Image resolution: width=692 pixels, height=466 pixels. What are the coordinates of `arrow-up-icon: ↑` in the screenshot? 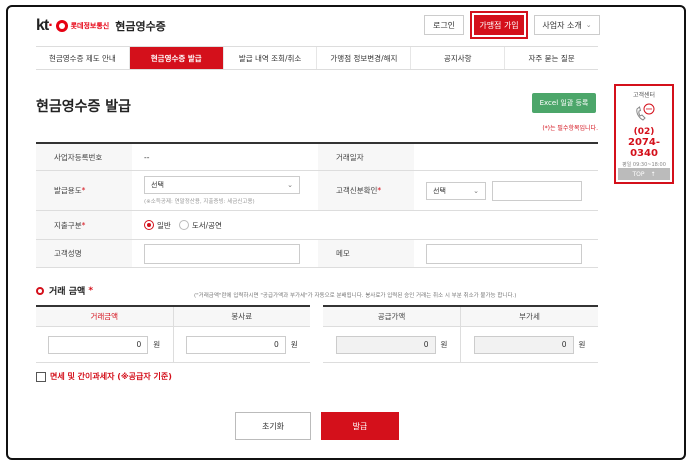 It's located at (653, 174).